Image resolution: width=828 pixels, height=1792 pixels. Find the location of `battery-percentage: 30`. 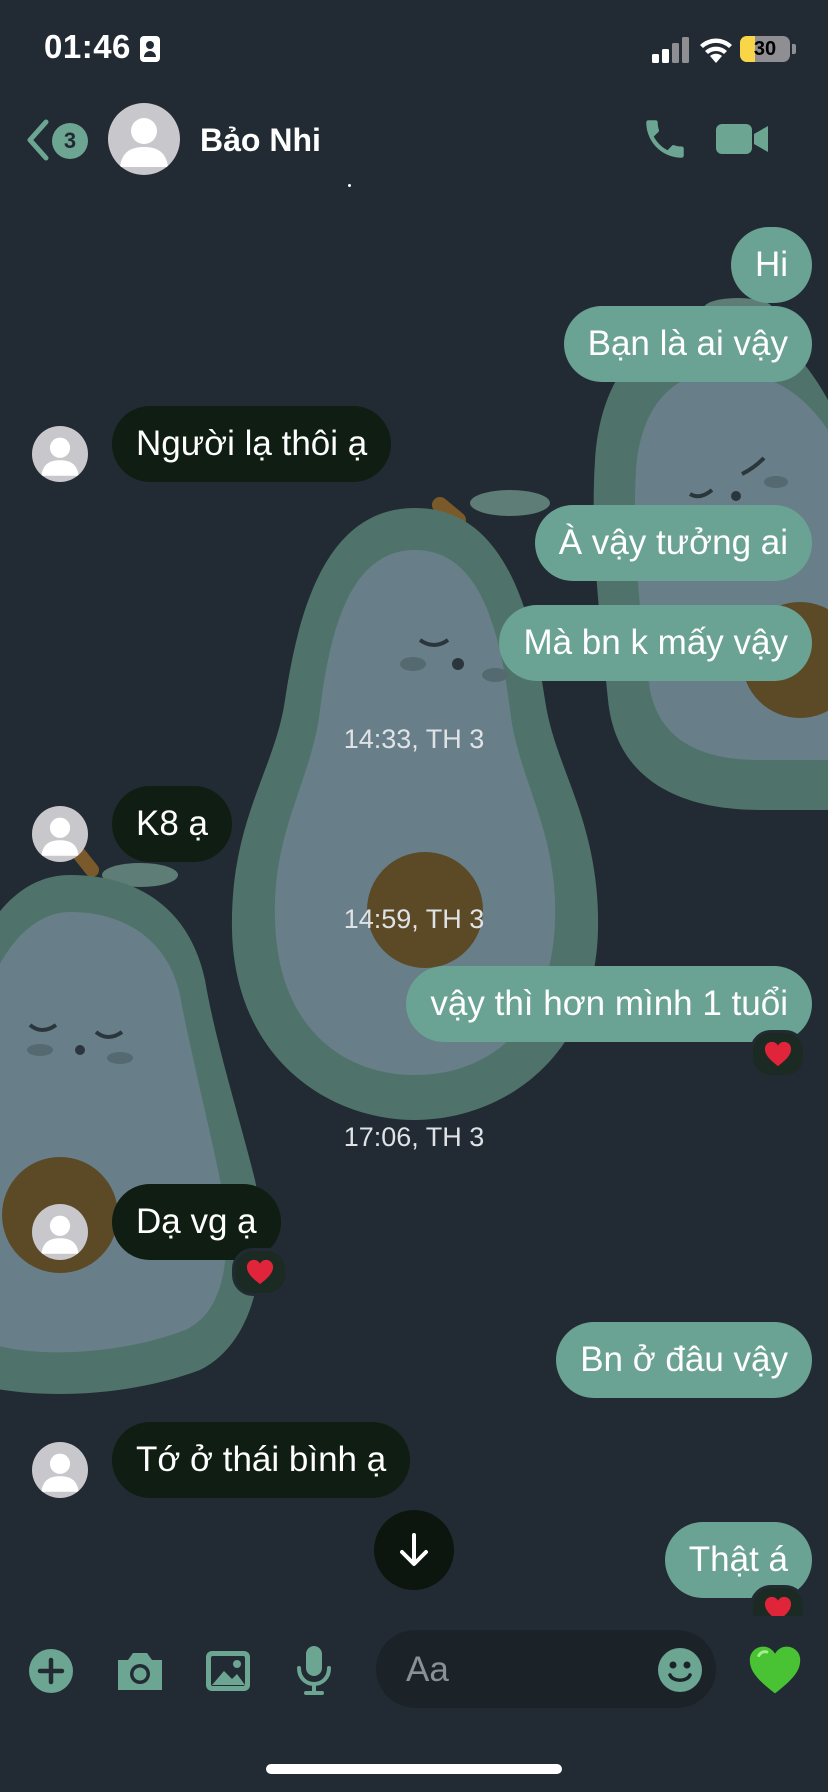

battery-percentage: 30 is located at coordinates (765, 49).